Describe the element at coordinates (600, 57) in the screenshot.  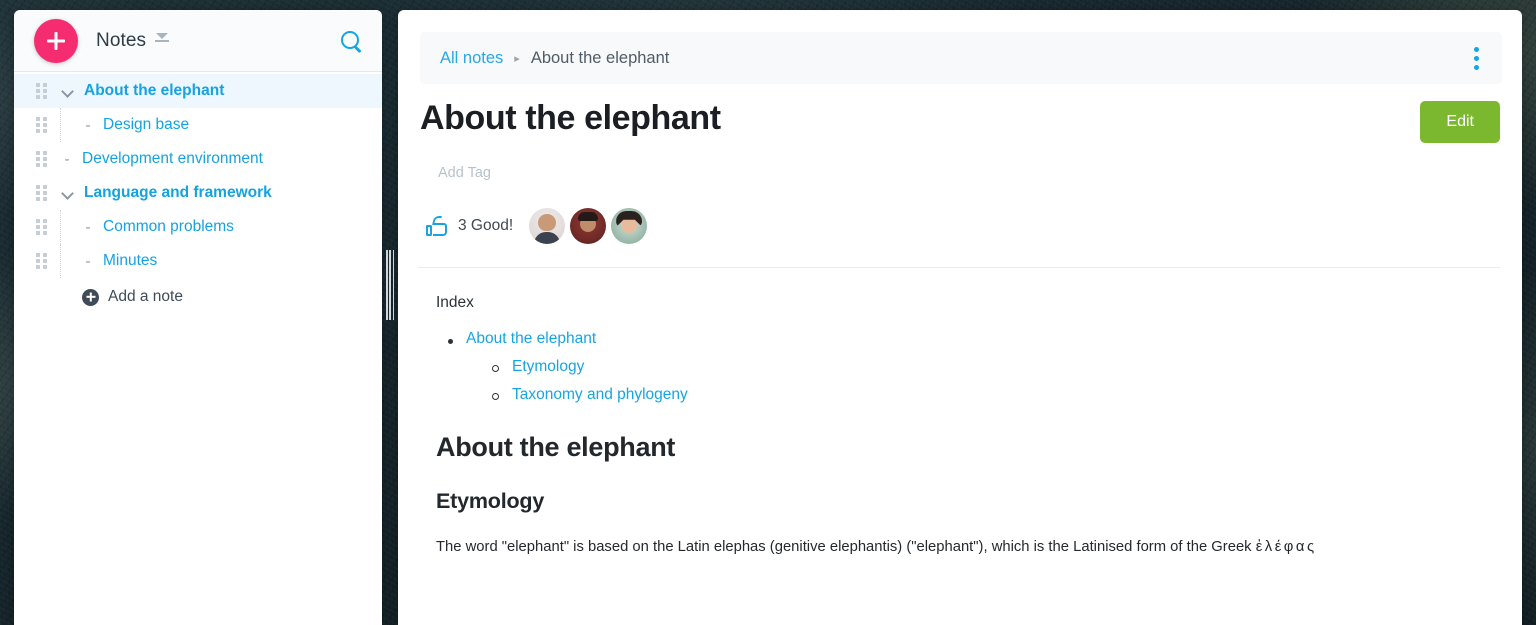
I see `breadcrumb-current-item: About the elephant` at that location.